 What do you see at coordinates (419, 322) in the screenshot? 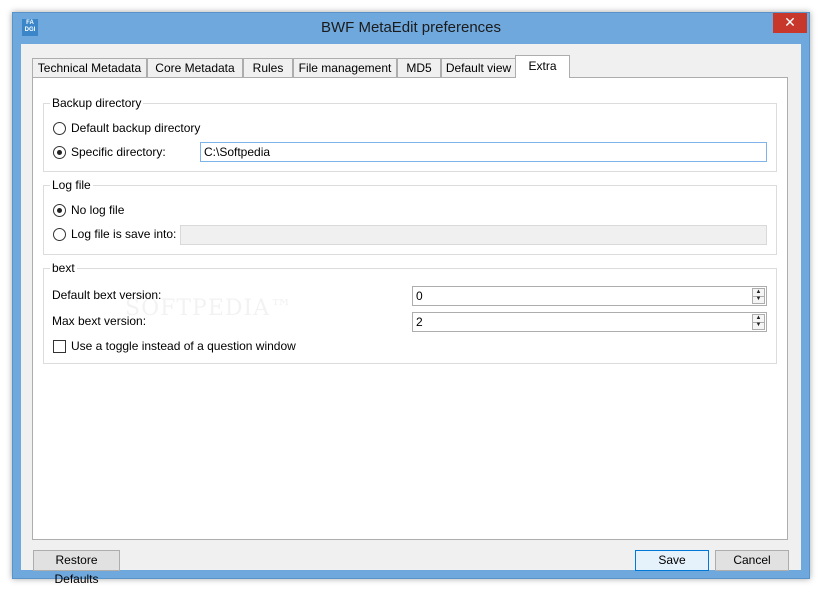
I see `max-bext-version-value: 2` at bounding box center [419, 322].